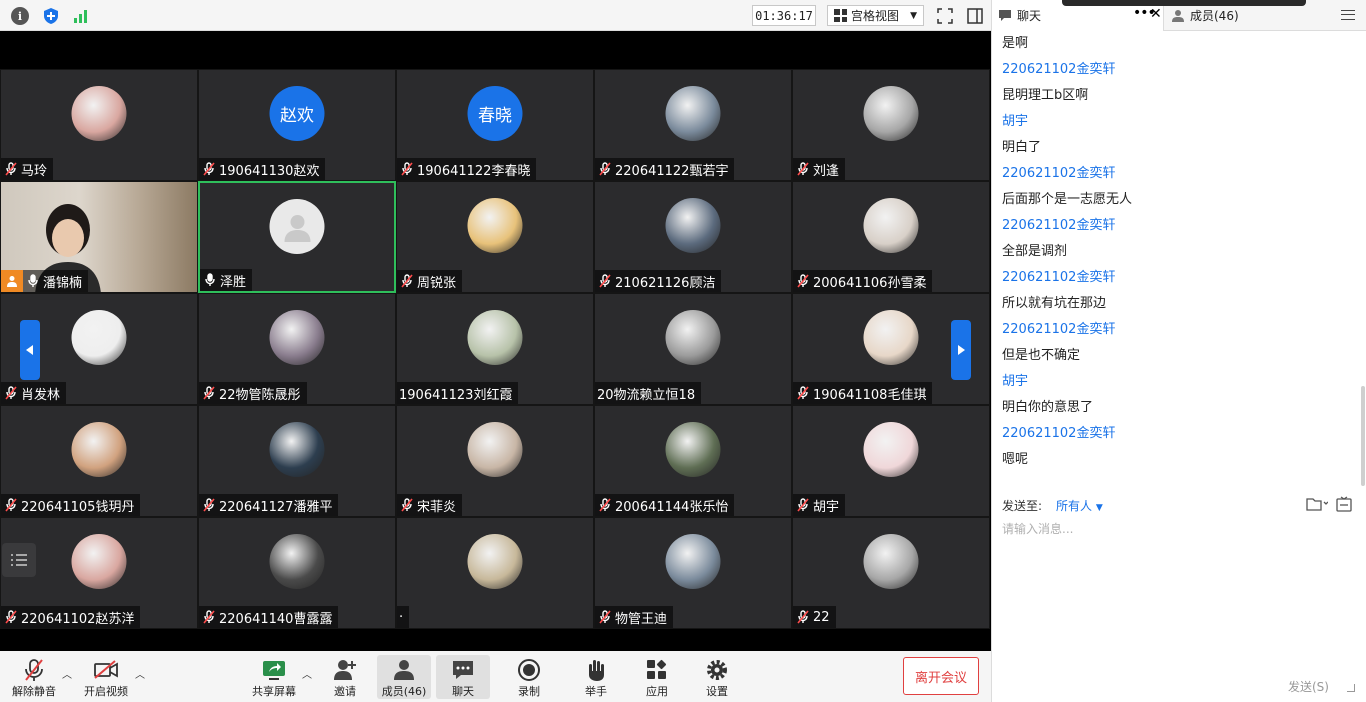  Describe the element at coordinates (297, 349) in the screenshot. I see `participant-tile: 22物管陈晟彤` at that location.